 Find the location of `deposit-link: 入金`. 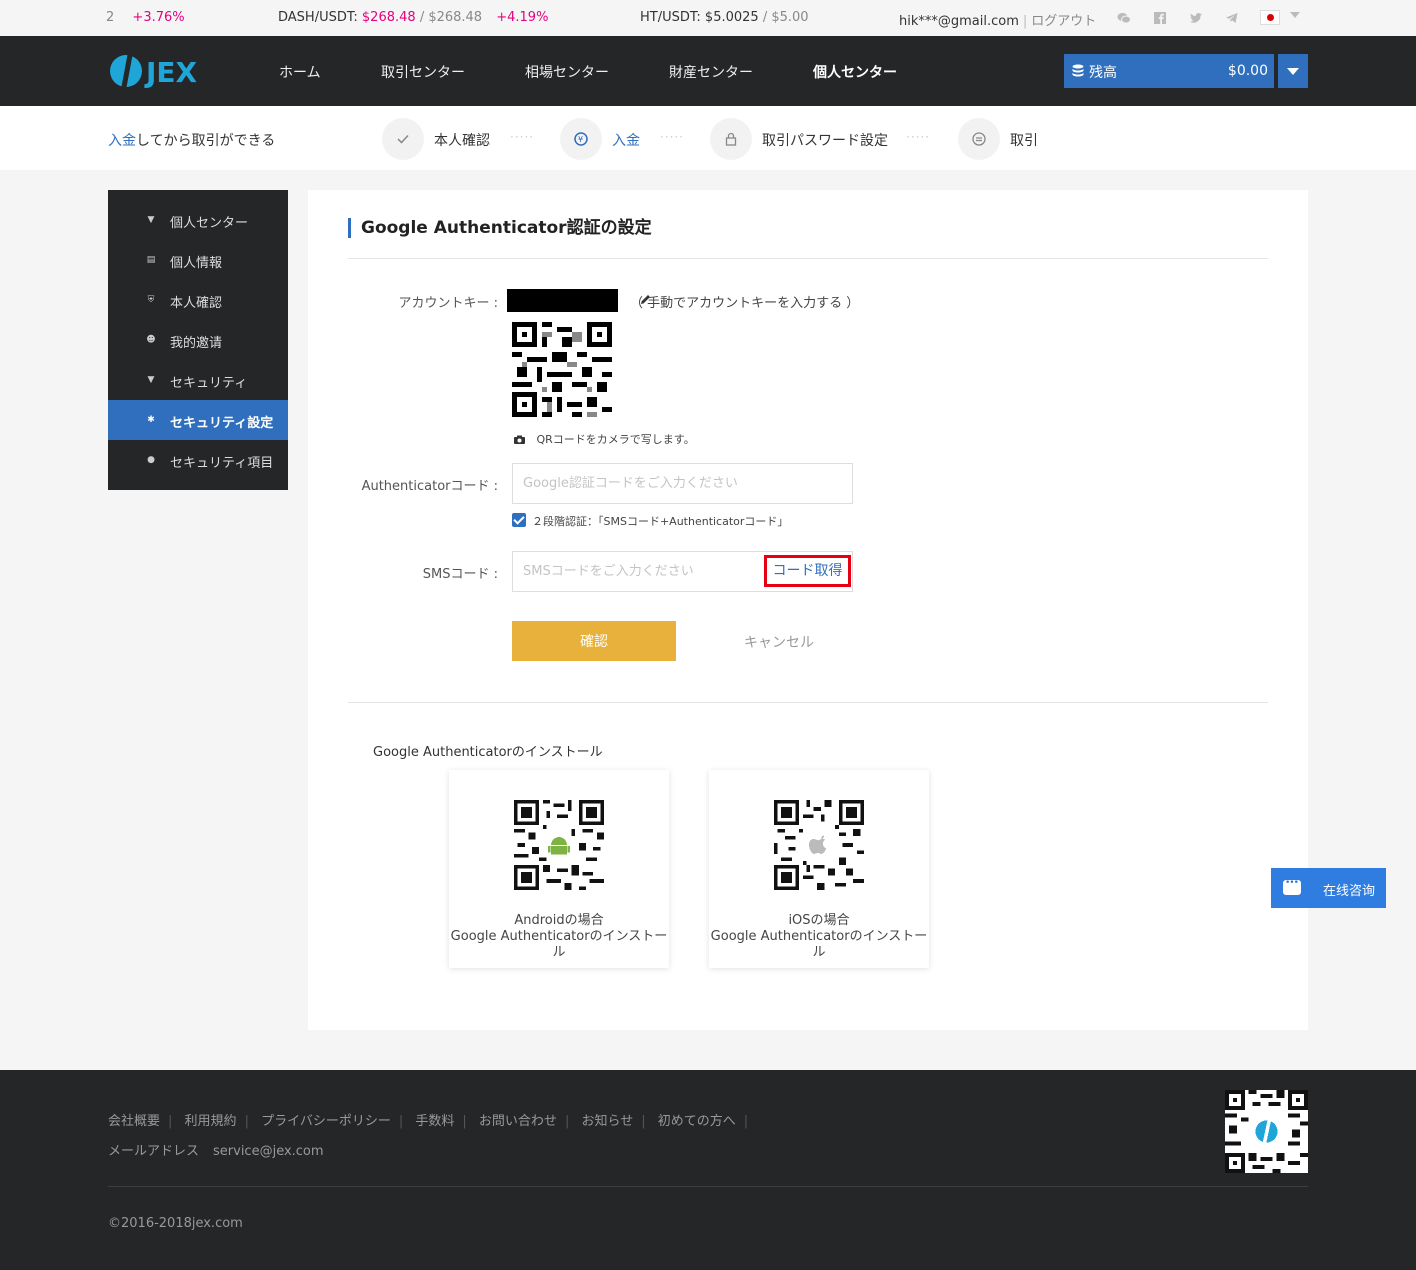

deposit-link: 入金 is located at coordinates (122, 141).